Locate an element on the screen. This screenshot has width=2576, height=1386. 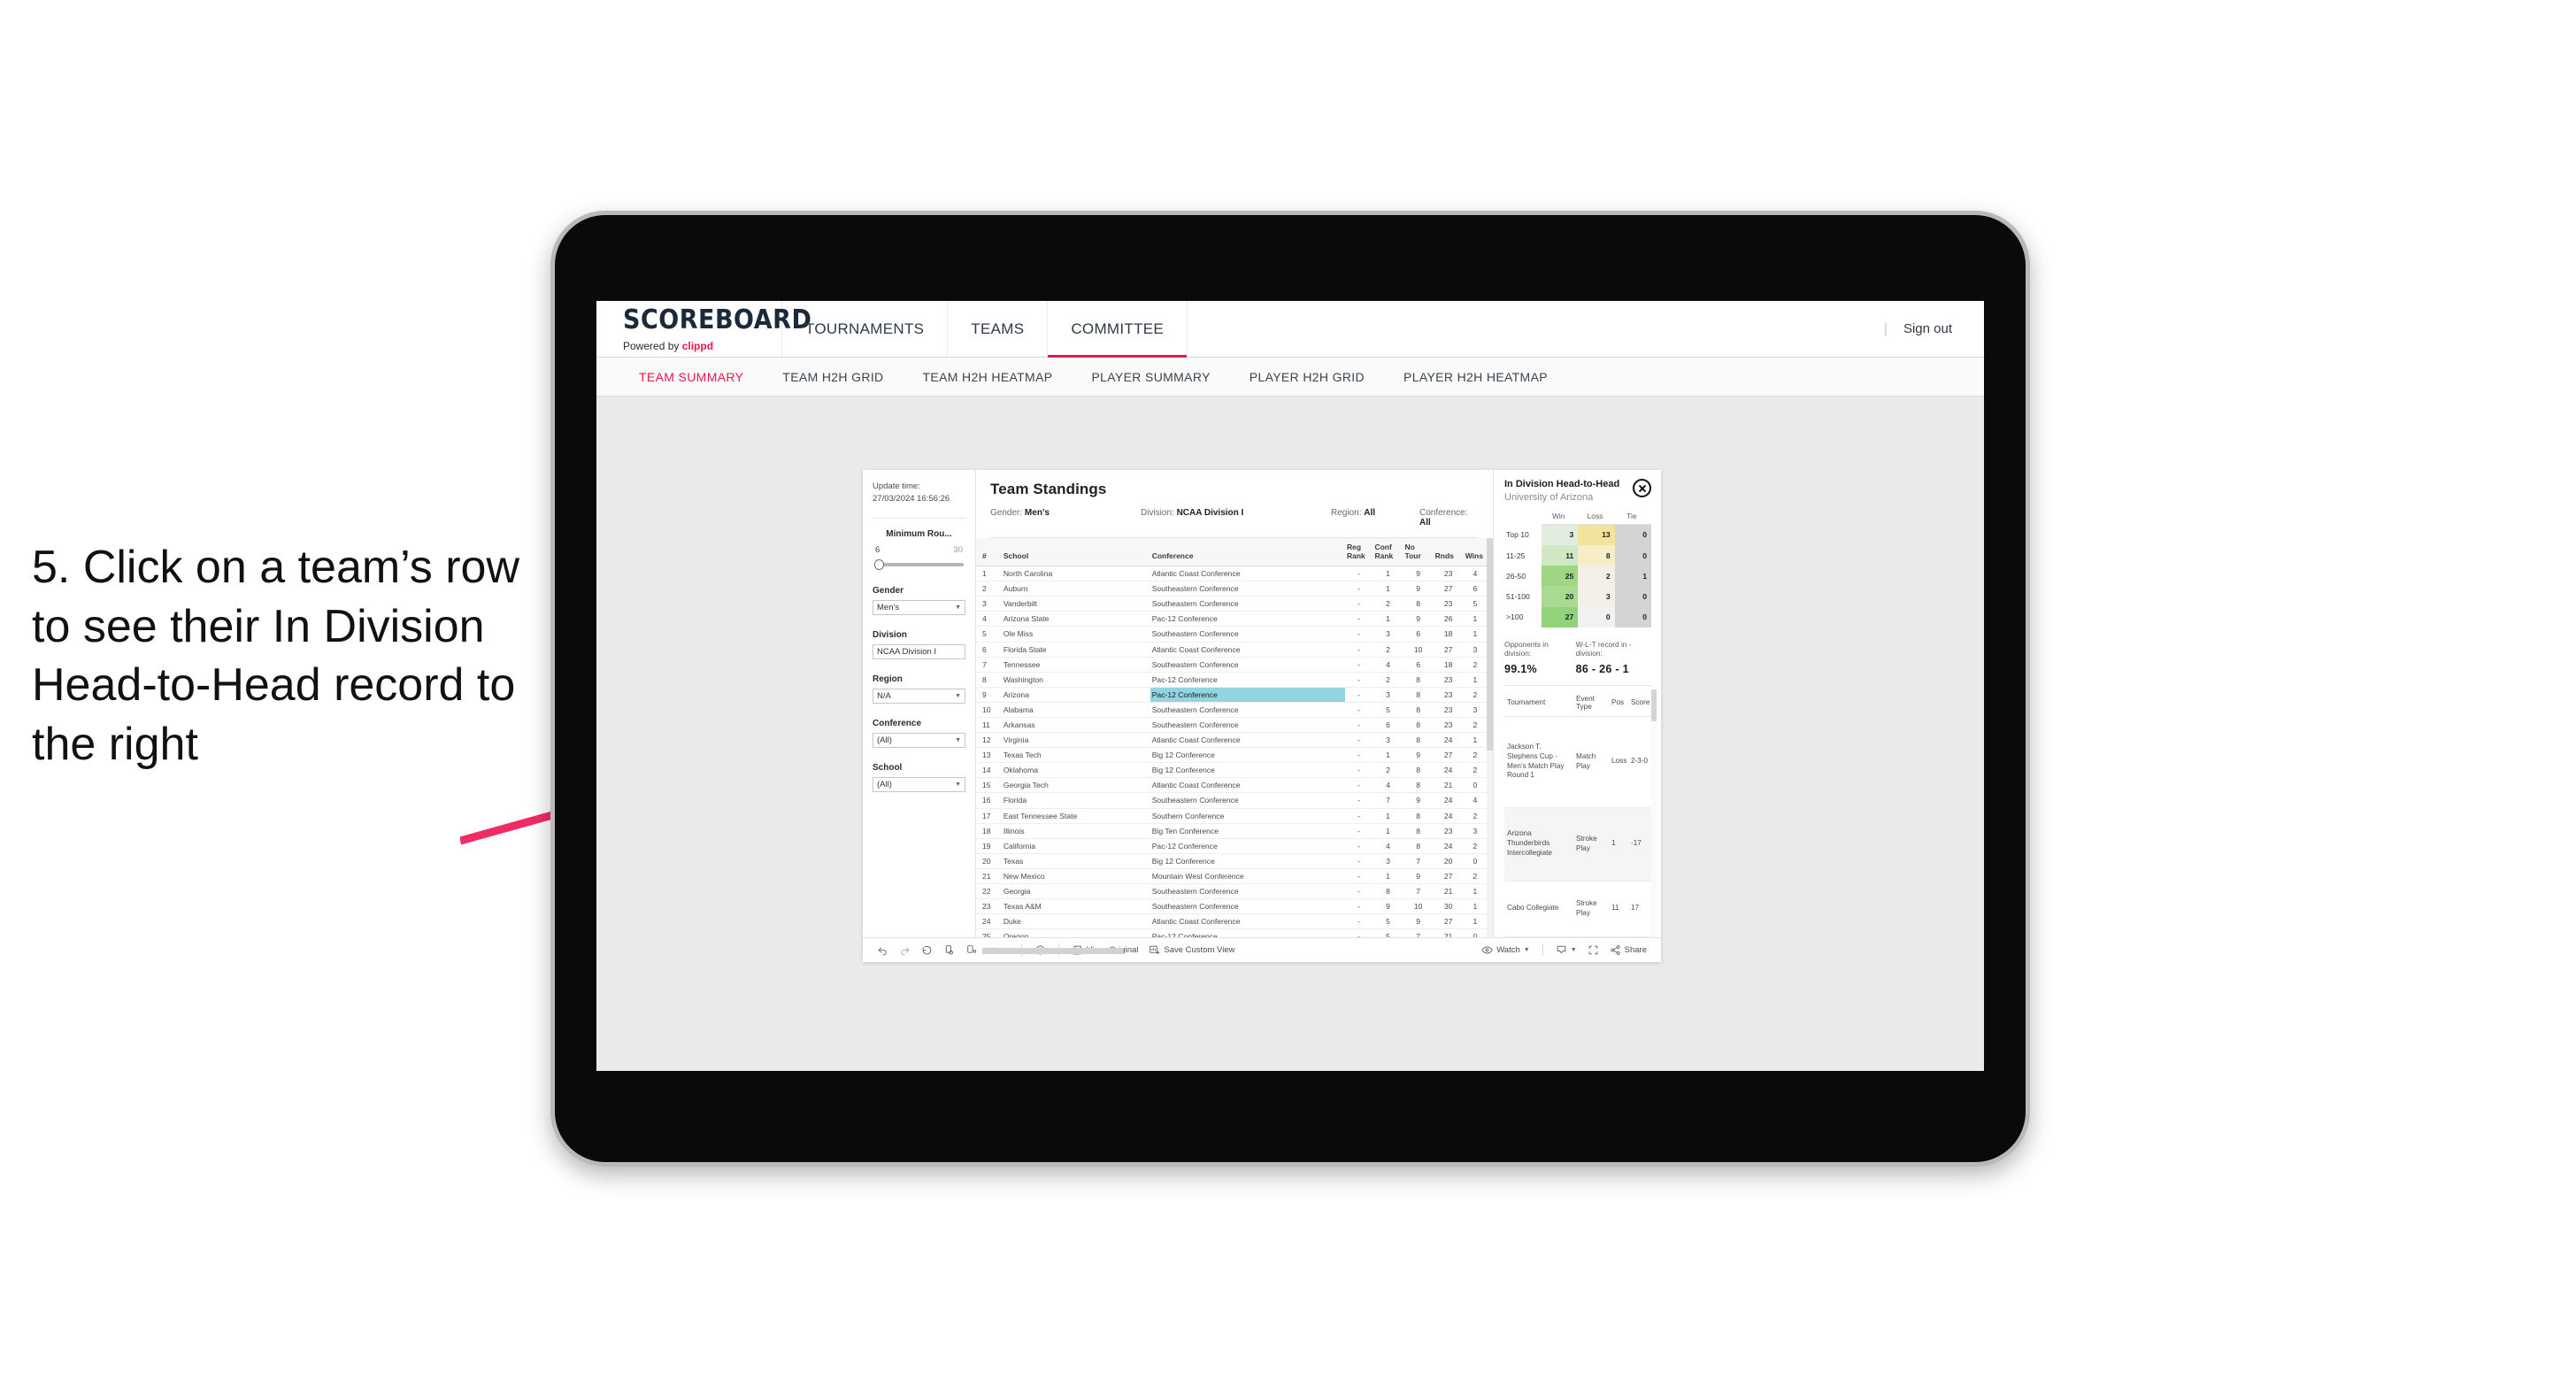
col-header-reg-rank: Reg Rank is located at coordinates (1358, 553).